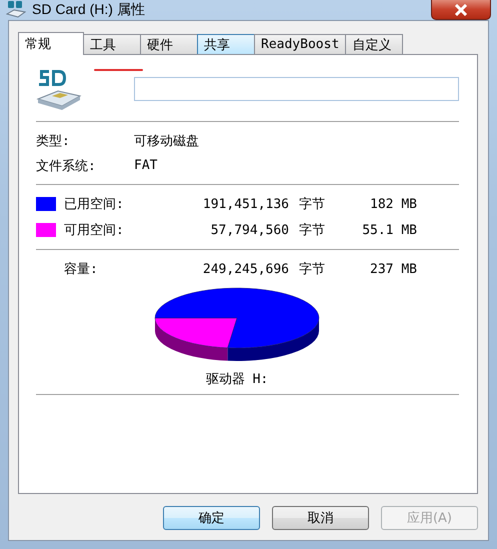  I want to click on size-value: 182 MB, so click(393, 204).